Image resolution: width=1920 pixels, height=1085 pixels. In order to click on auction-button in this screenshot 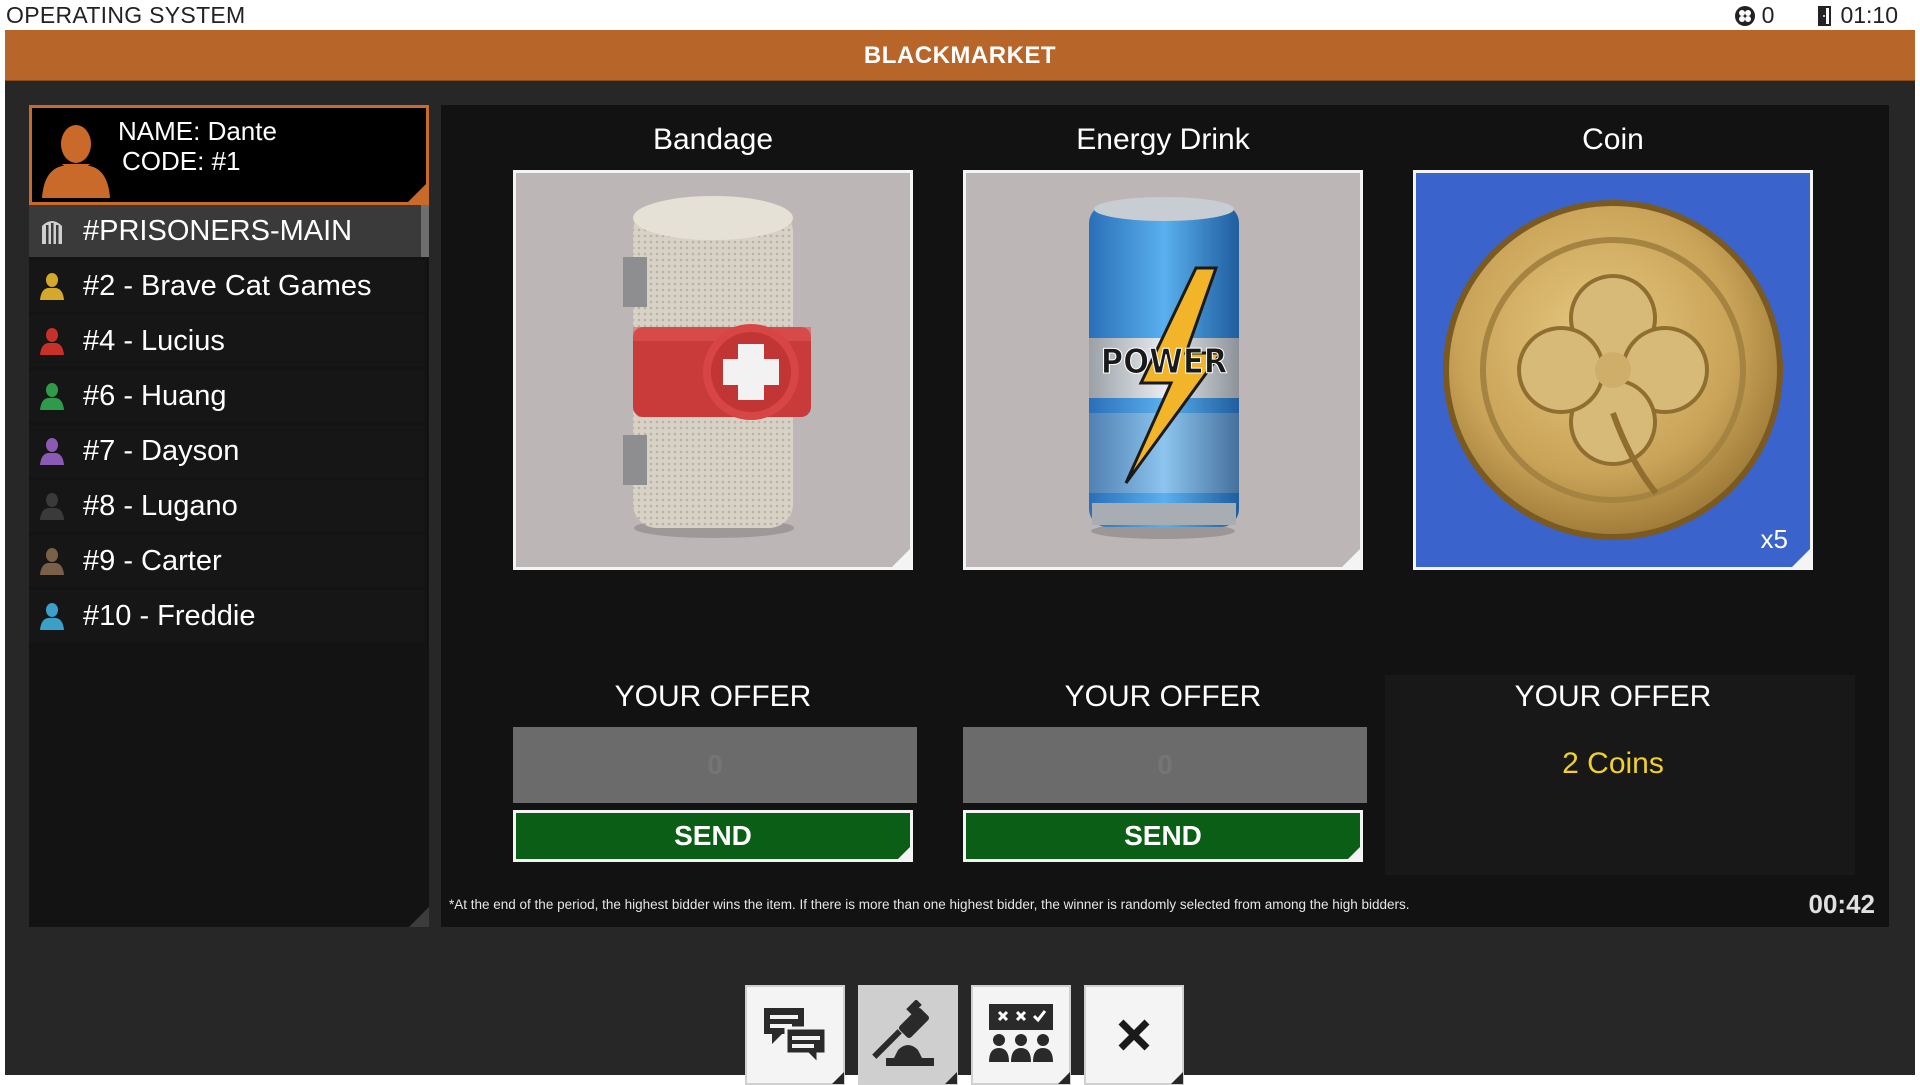, I will do `click(908, 1035)`.